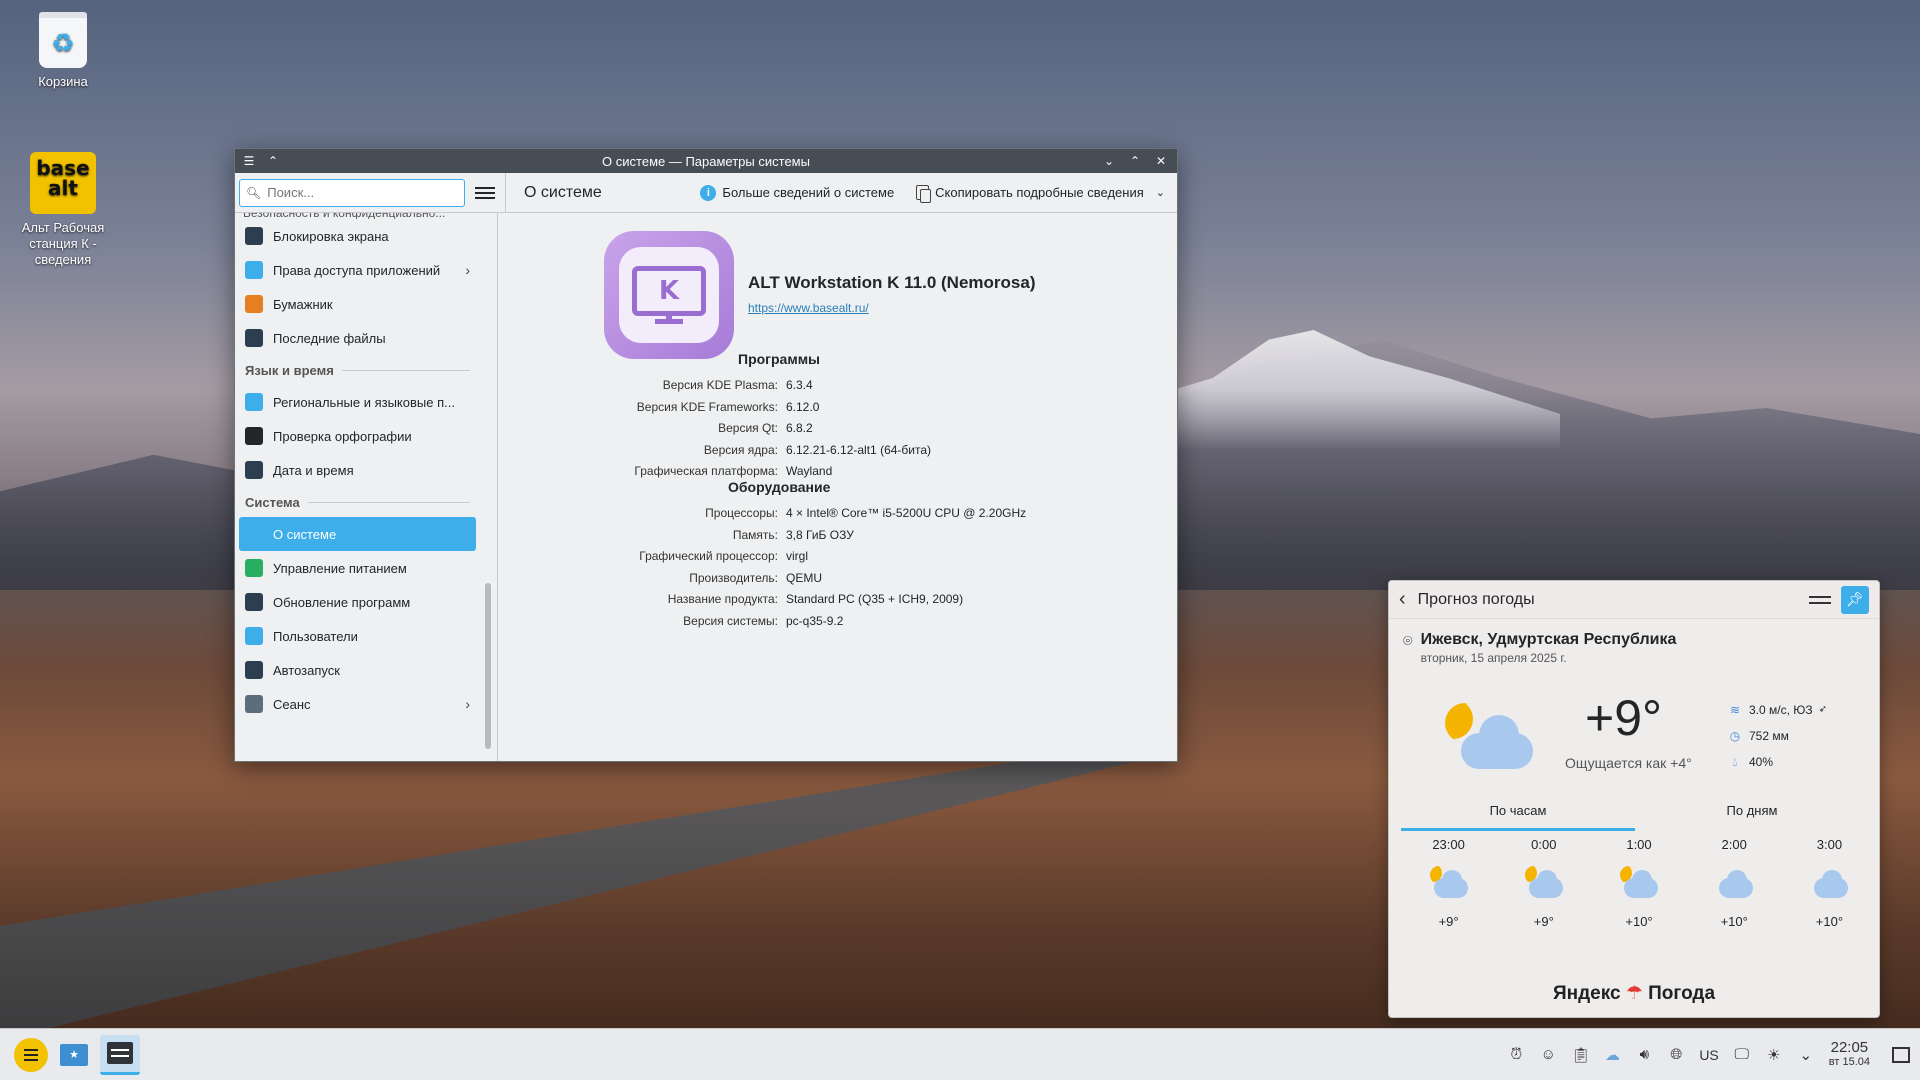 Image resolution: width=1920 pixels, height=1080 pixels. I want to click on maximize-icon: ⌃, so click(1135, 161).